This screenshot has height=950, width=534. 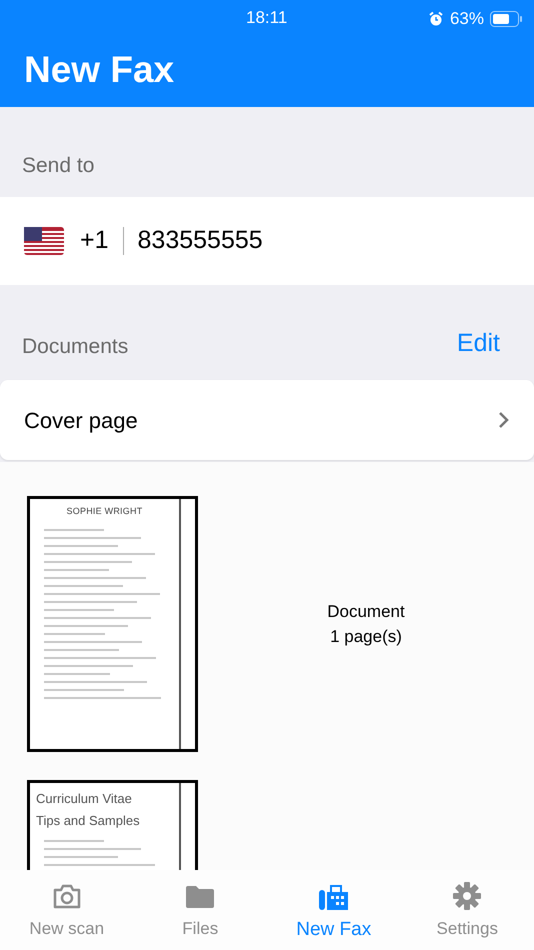 What do you see at coordinates (81, 420) in the screenshot?
I see `row-label: Cover page` at bounding box center [81, 420].